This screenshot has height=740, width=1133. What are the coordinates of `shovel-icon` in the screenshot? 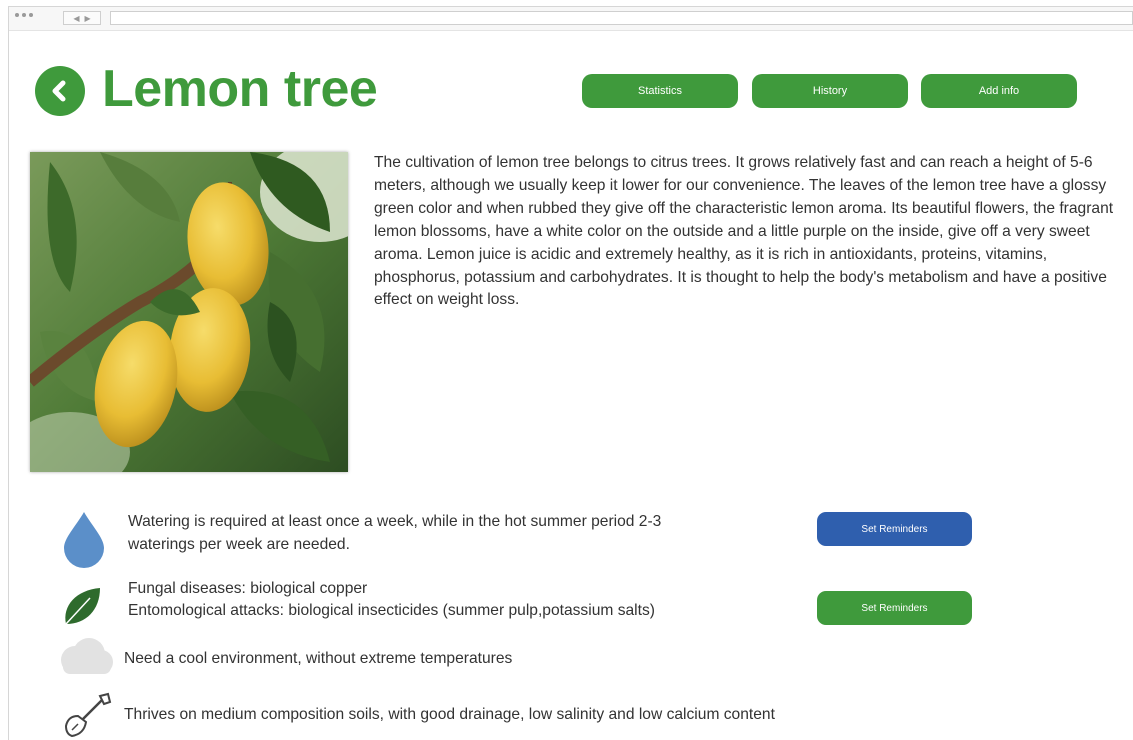 It's located at (88, 715).